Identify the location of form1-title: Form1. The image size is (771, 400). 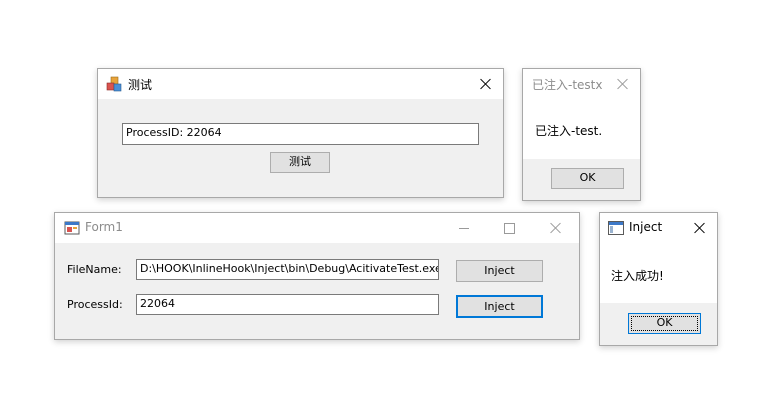
(104, 227).